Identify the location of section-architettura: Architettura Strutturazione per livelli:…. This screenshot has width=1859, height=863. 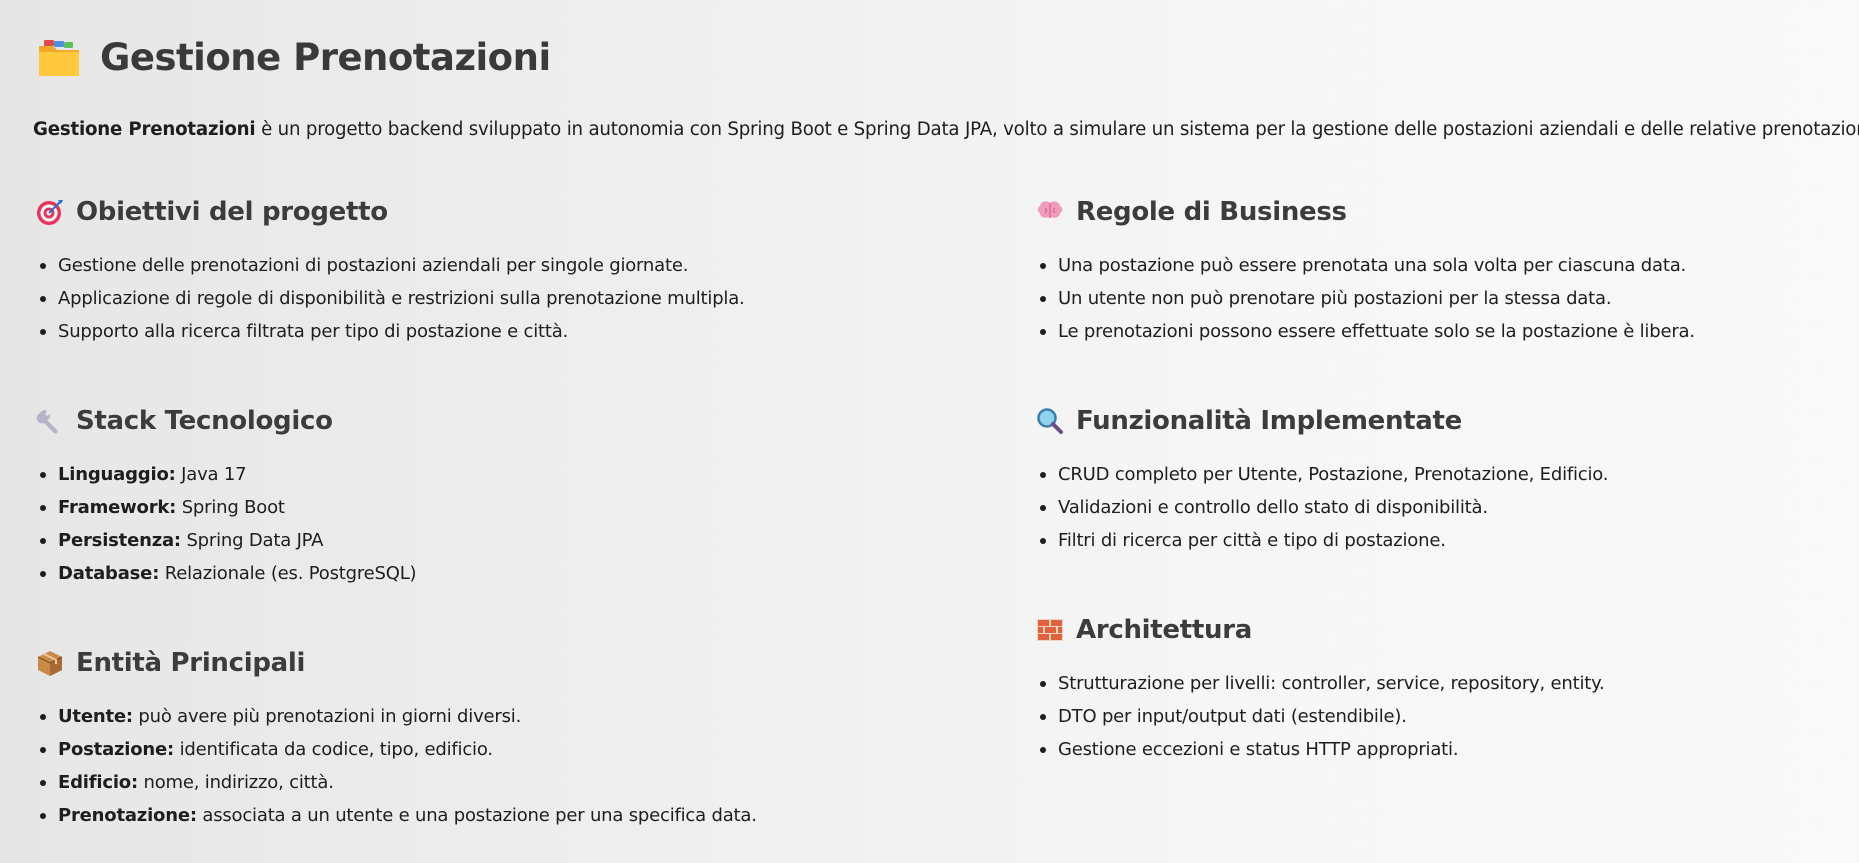
(1320, 690).